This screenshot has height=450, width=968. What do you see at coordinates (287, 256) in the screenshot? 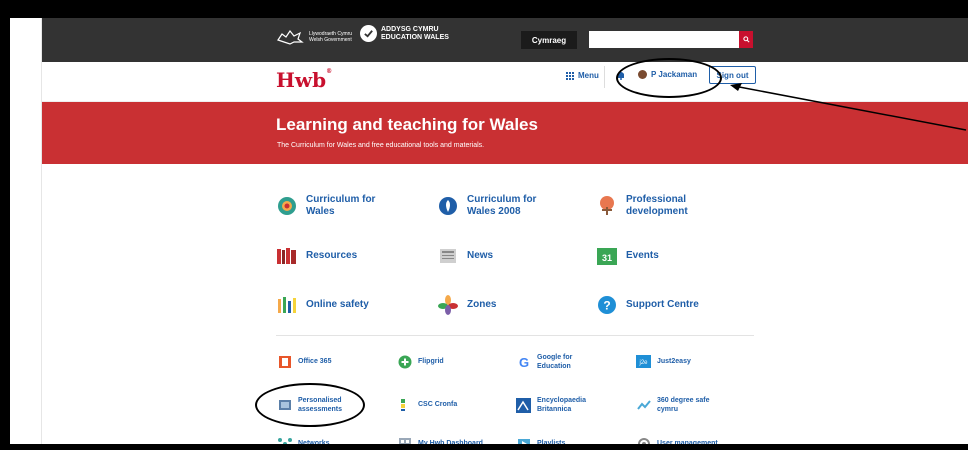
I see `books-icon` at bounding box center [287, 256].